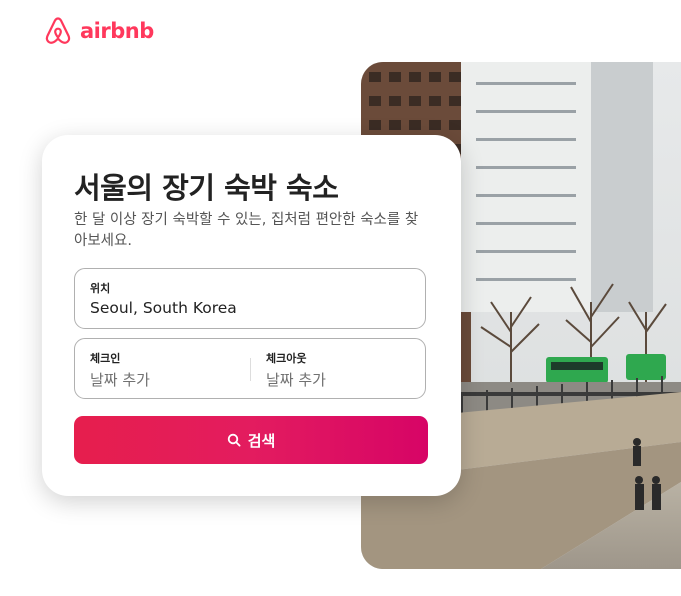  I want to click on airbnb-belo-icon, so click(58, 30).